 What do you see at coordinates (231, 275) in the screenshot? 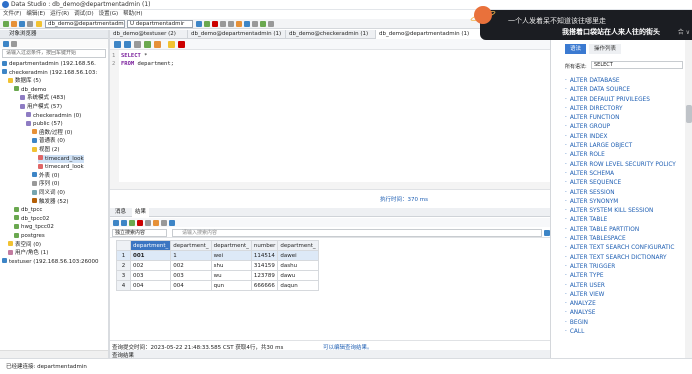
I see `table-cell: wu` at bounding box center [231, 275].